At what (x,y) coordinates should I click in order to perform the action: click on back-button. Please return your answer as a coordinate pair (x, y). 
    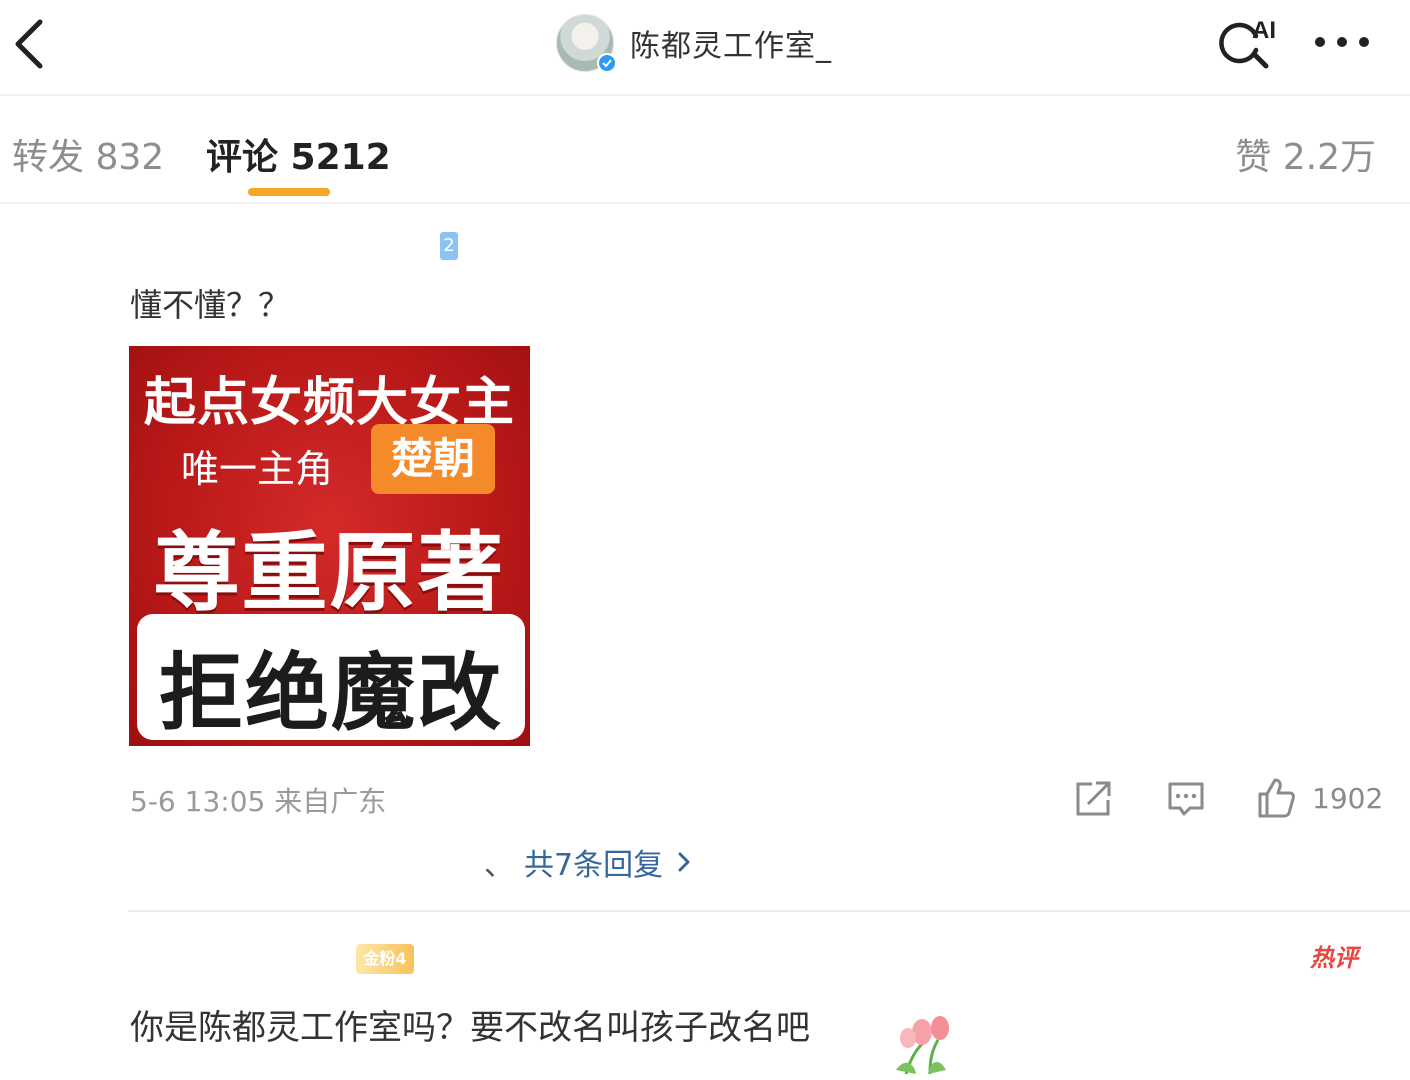
    Looking at the image, I should click on (31, 44).